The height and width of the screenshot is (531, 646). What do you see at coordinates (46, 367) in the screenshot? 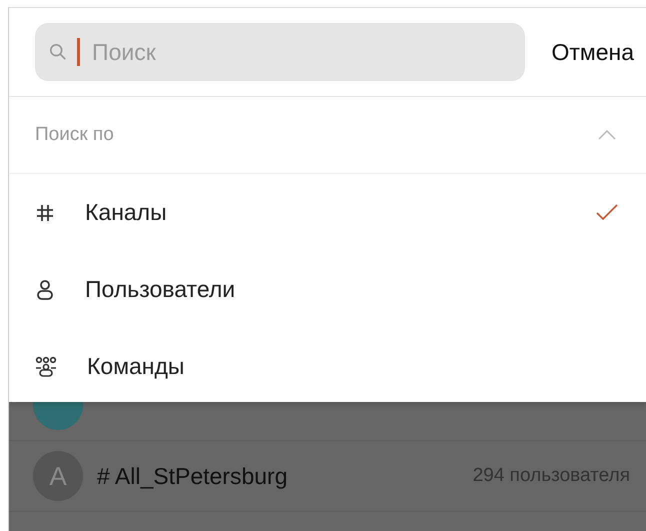
I see `group-icon` at bounding box center [46, 367].